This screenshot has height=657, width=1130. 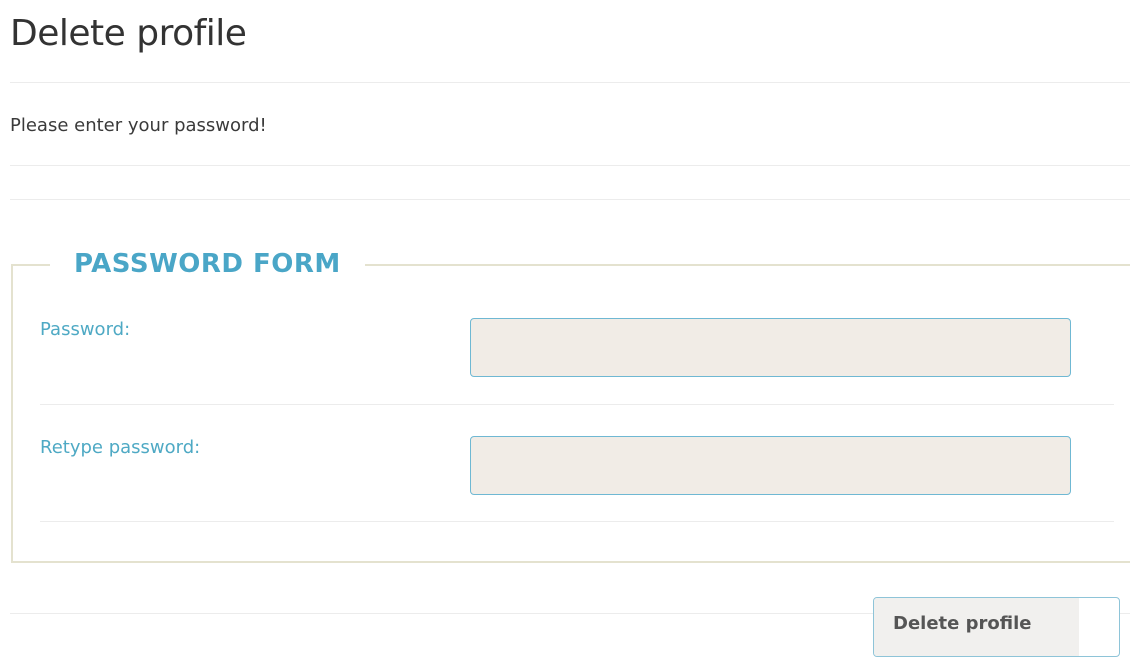 I want to click on retype-password-label: Retype password:, so click(x=120, y=447).